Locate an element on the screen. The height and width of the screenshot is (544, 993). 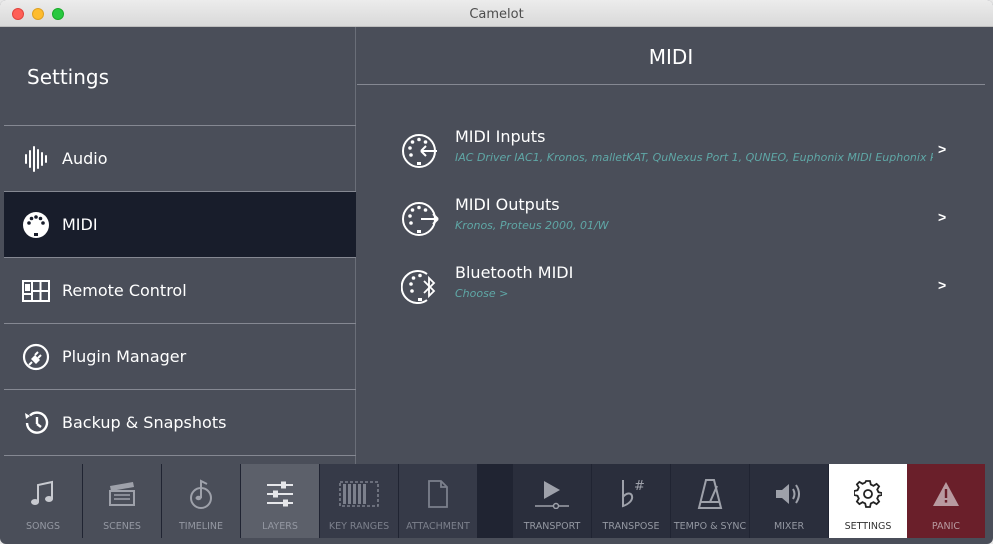
flat-sharp-icon: # is located at coordinates (631, 494).